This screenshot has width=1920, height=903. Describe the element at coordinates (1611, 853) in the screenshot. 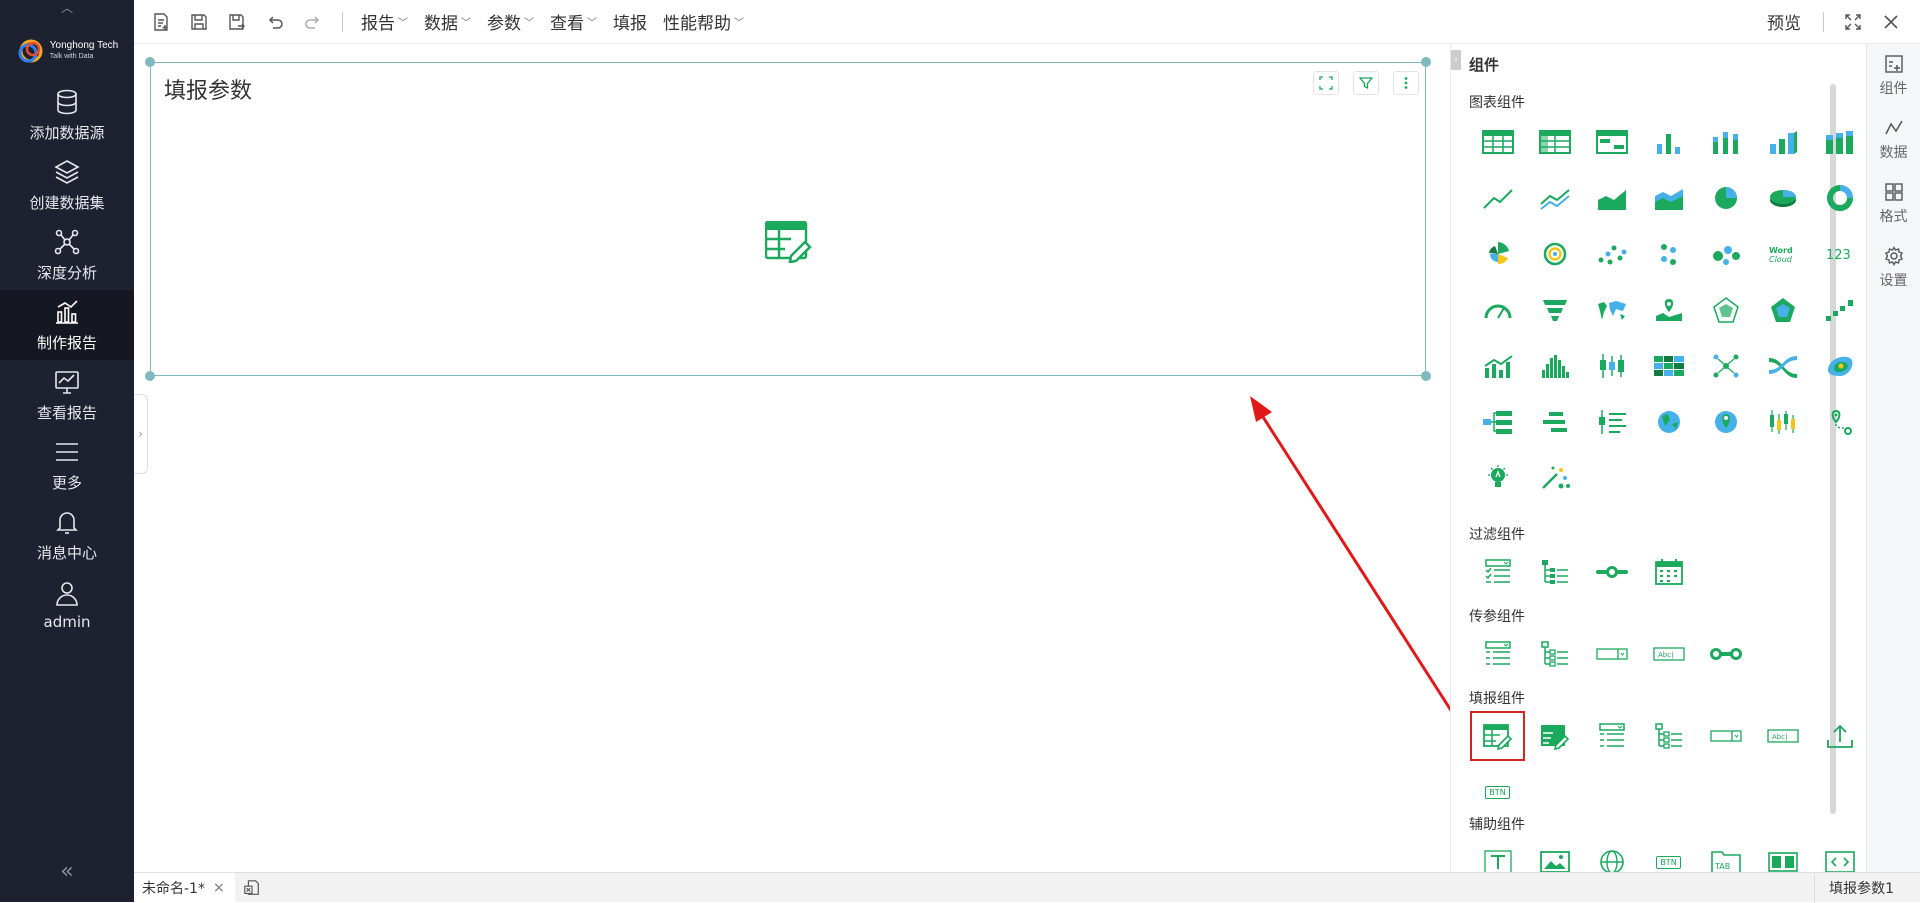

I see `web-page-icon` at that location.